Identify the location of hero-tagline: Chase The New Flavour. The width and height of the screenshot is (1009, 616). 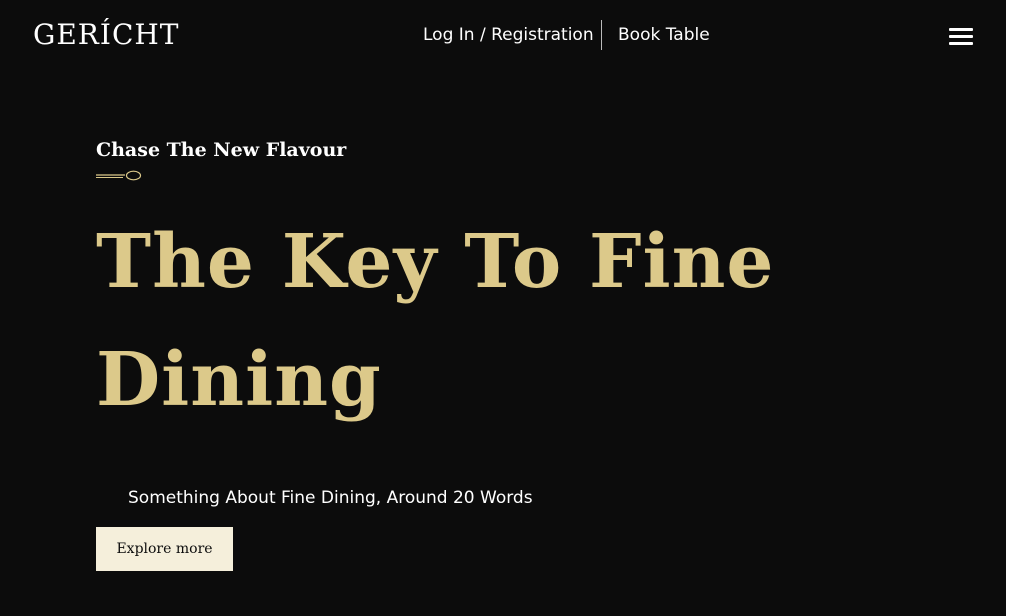
(221, 150).